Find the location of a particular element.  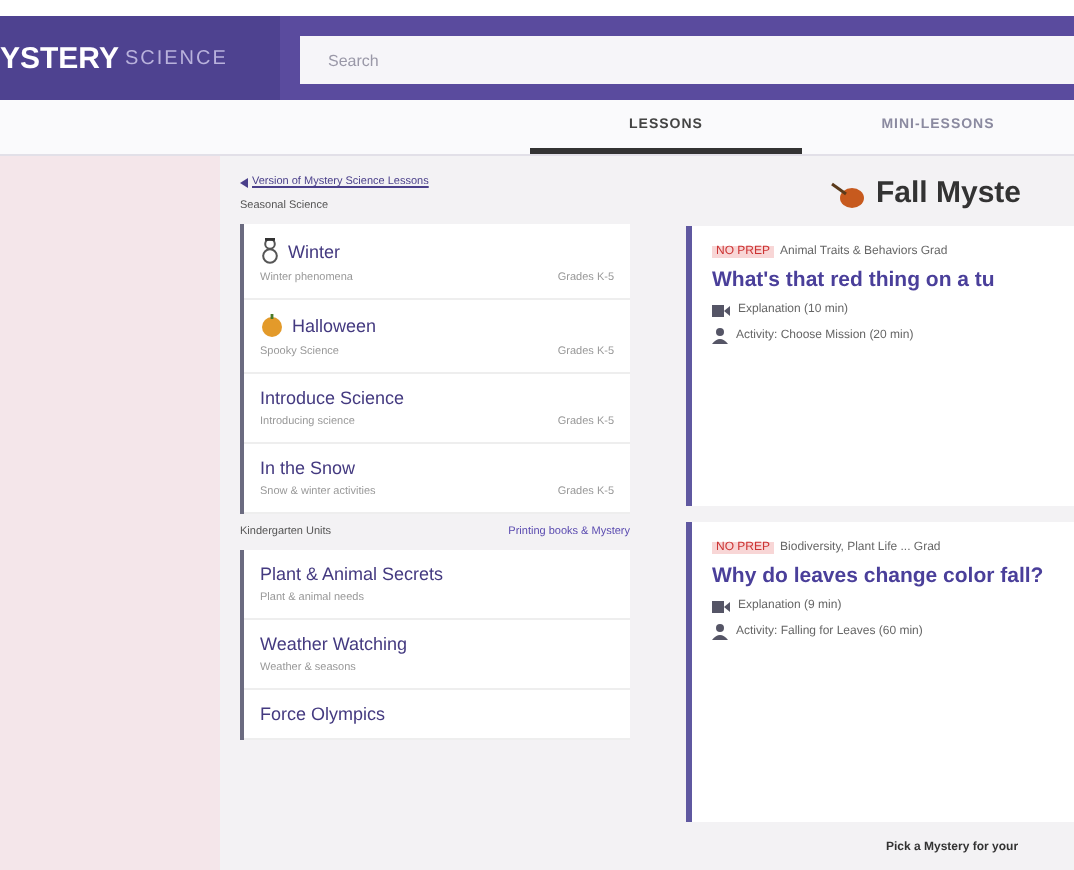

page-title: Fall Myste is located at coordinates (949, 193).